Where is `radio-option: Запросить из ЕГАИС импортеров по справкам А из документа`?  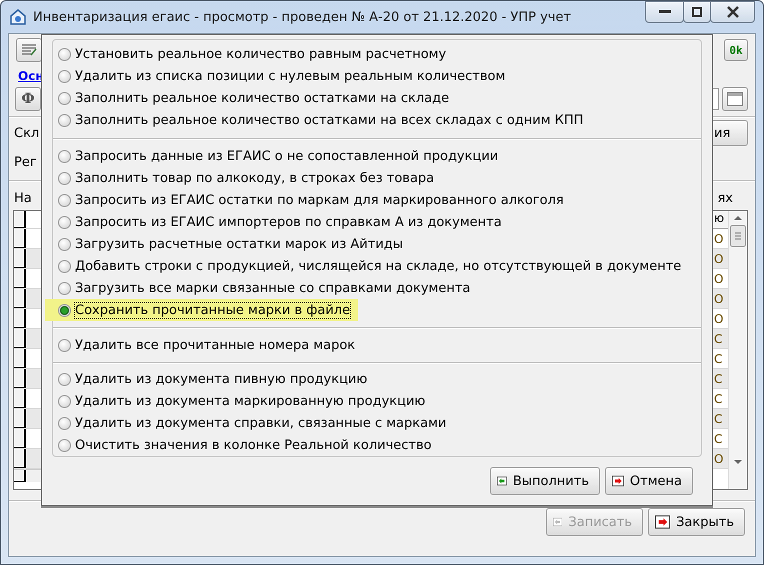
radio-option: Запросить из ЕГАИС импортеров по справкам А из документа is located at coordinates (281, 222).